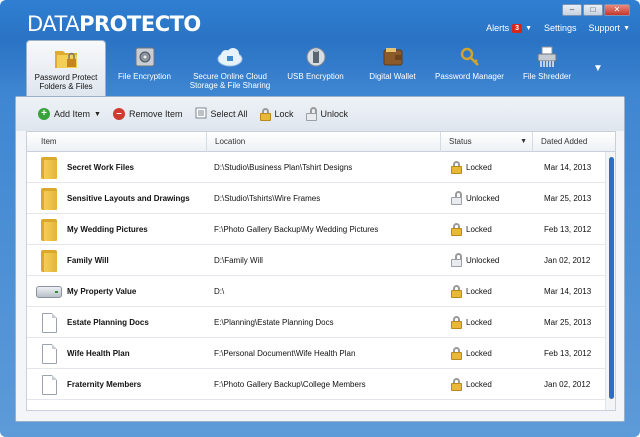  Describe the element at coordinates (221, 114) in the screenshot. I see `select-all-button: Select All` at that location.